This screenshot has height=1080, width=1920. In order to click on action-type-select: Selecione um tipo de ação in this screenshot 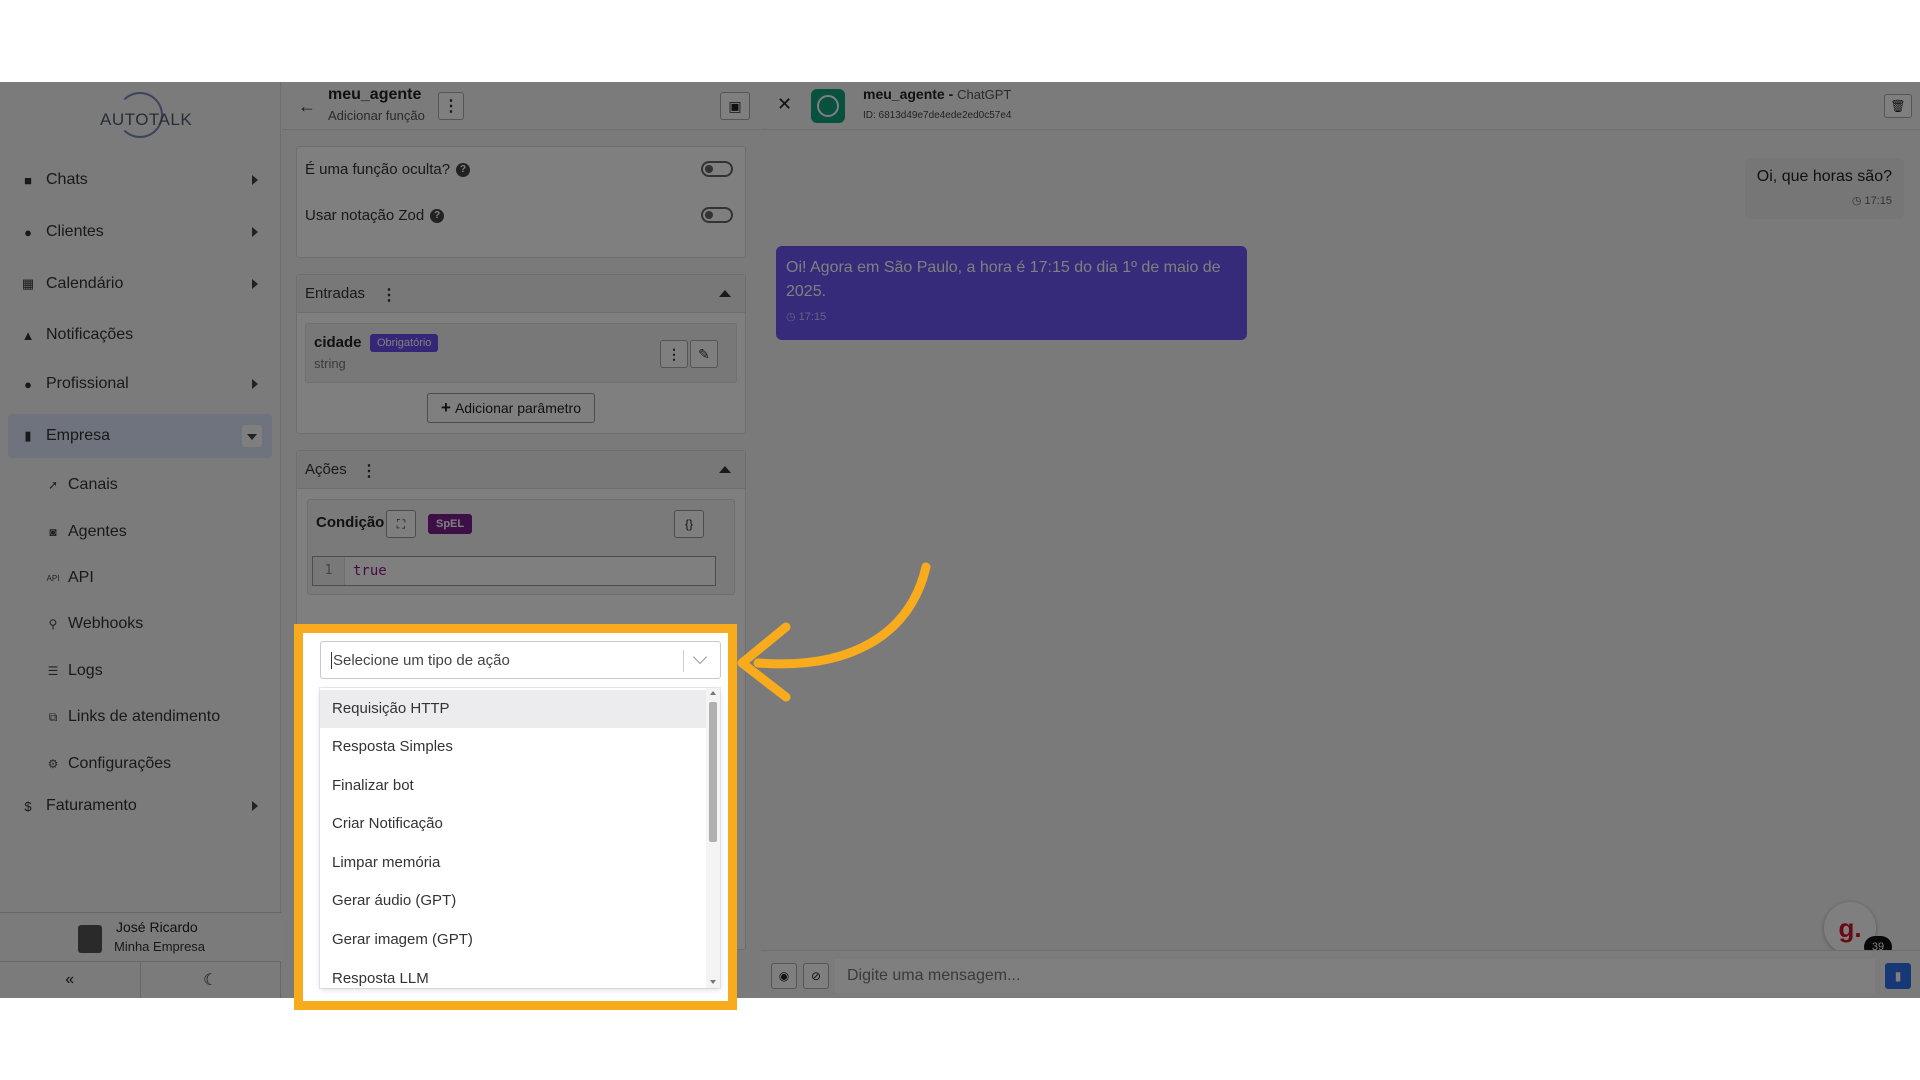, I will do `click(520, 660)`.